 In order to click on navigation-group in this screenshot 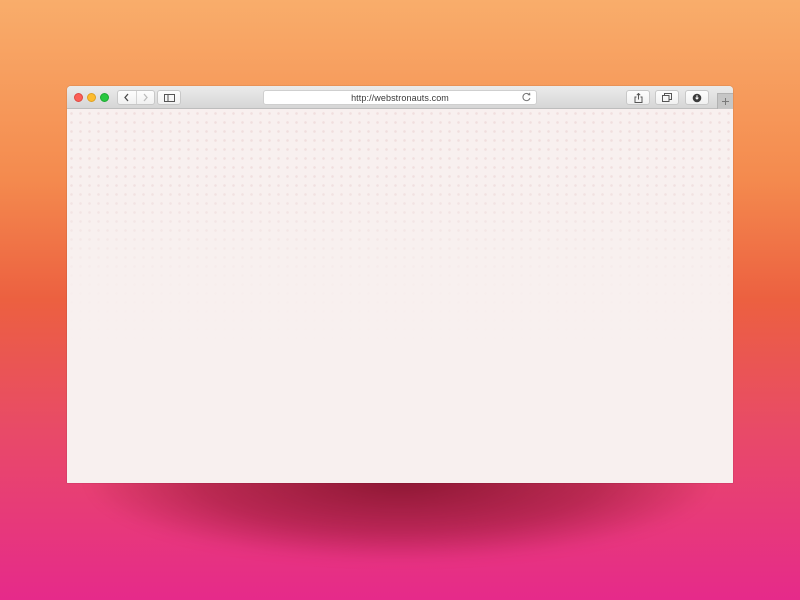, I will do `click(136, 97)`.